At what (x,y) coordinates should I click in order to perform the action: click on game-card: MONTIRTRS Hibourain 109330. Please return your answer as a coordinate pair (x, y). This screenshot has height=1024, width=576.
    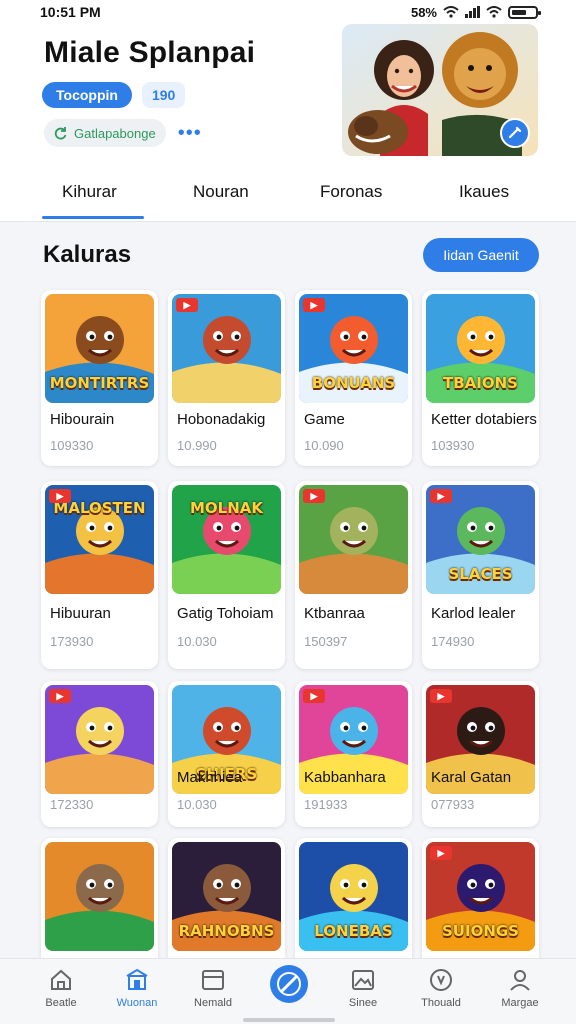
    Looking at the image, I should click on (99, 378).